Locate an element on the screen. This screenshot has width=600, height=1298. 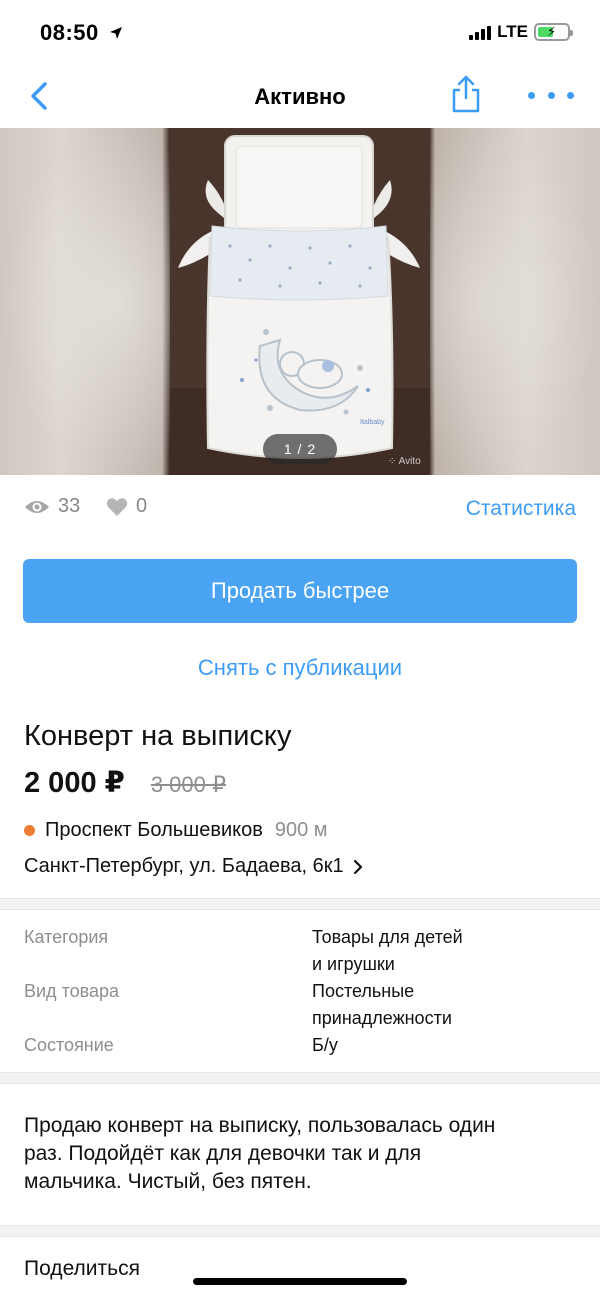
home-indicator is located at coordinates (300, 1281).